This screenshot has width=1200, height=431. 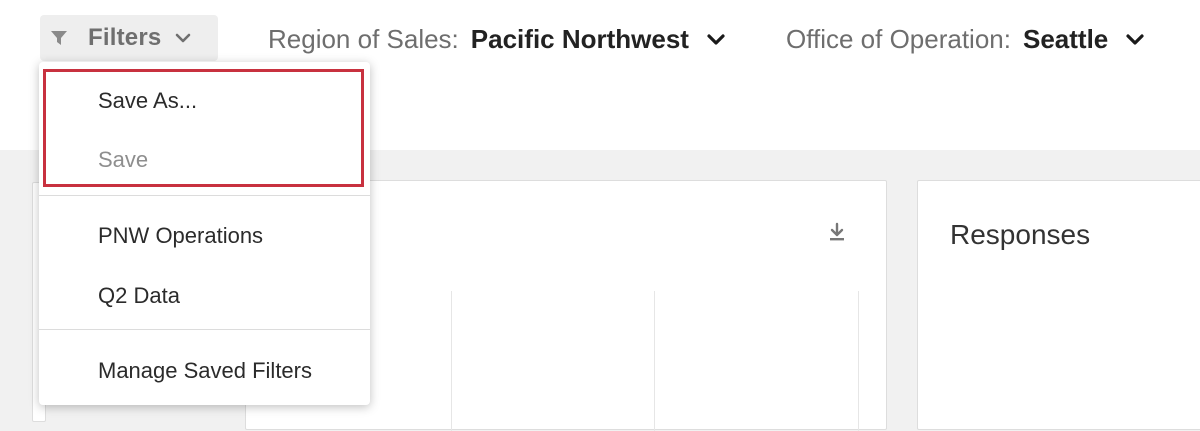 I want to click on filters-button: Filters, so click(x=129, y=38).